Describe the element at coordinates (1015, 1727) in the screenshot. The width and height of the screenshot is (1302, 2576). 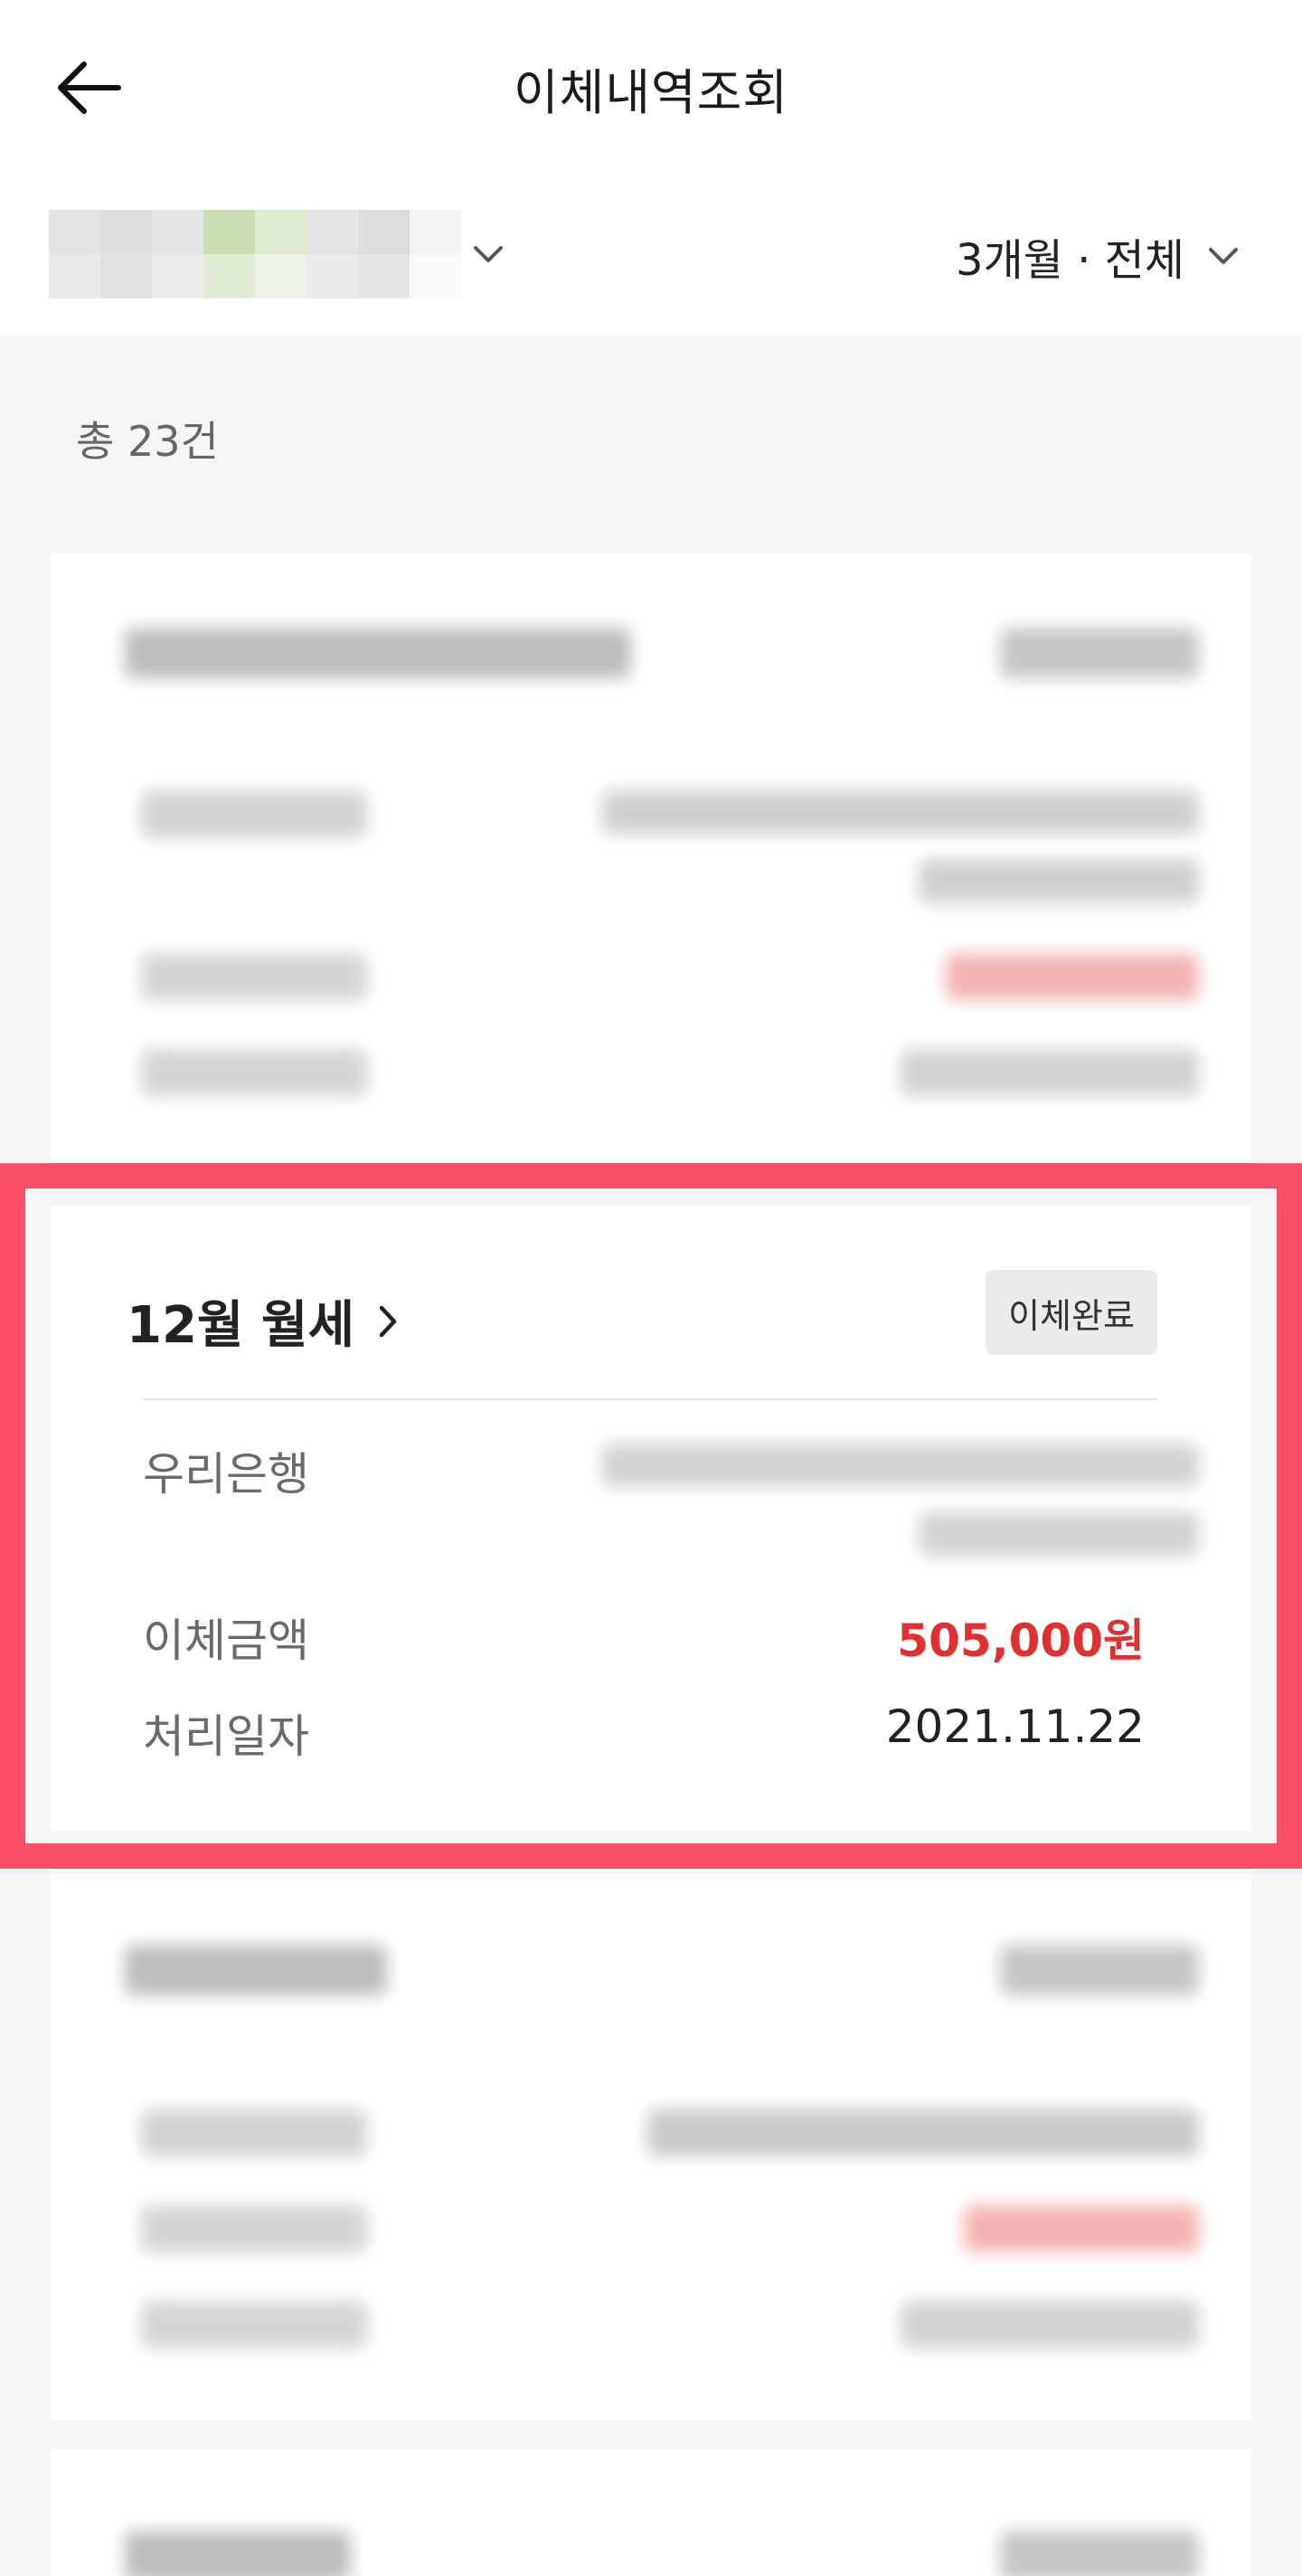
I see `date-value: 2021.11.22` at that location.